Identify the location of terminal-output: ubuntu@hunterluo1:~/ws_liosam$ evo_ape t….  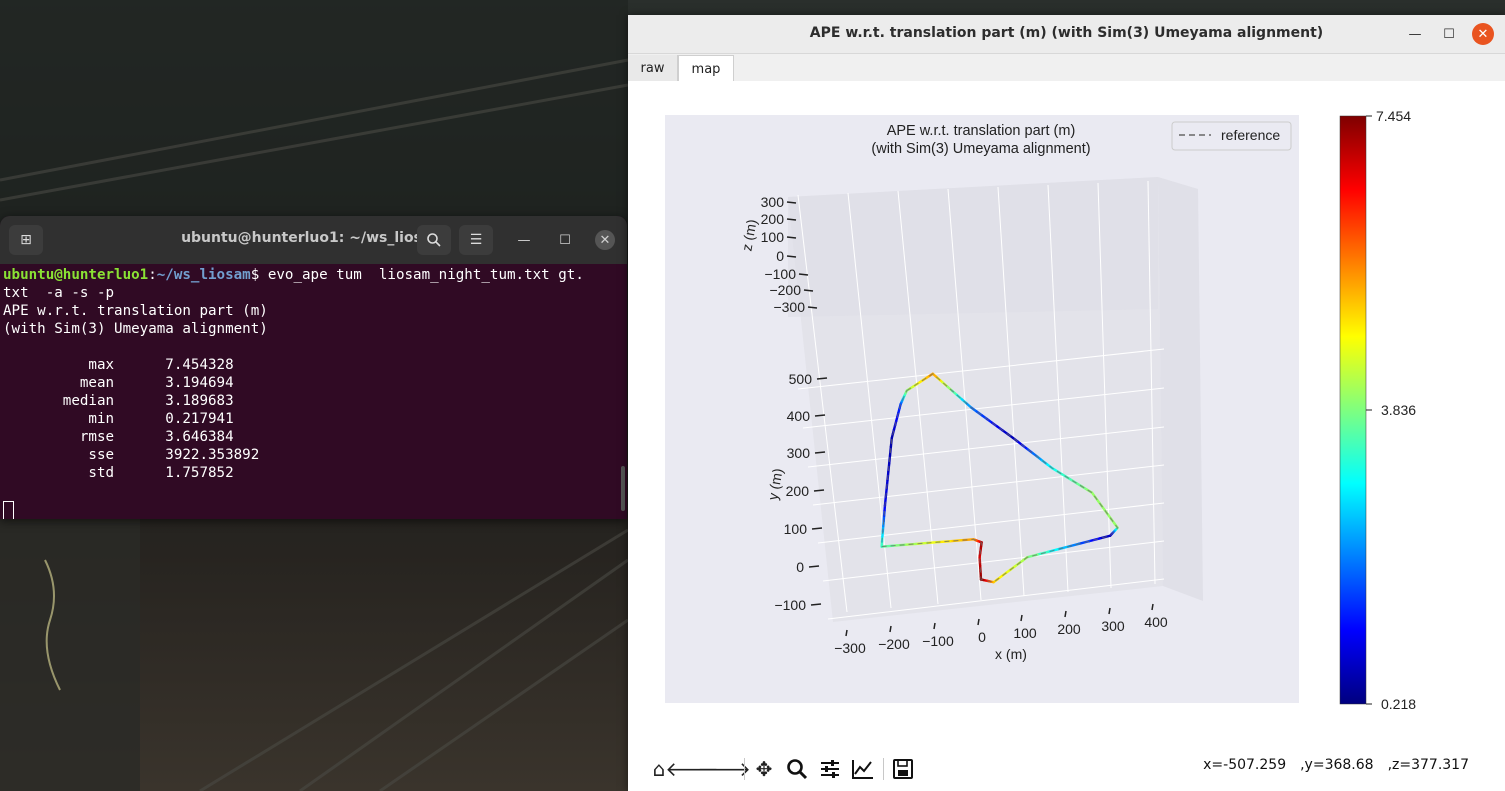
(313, 391).